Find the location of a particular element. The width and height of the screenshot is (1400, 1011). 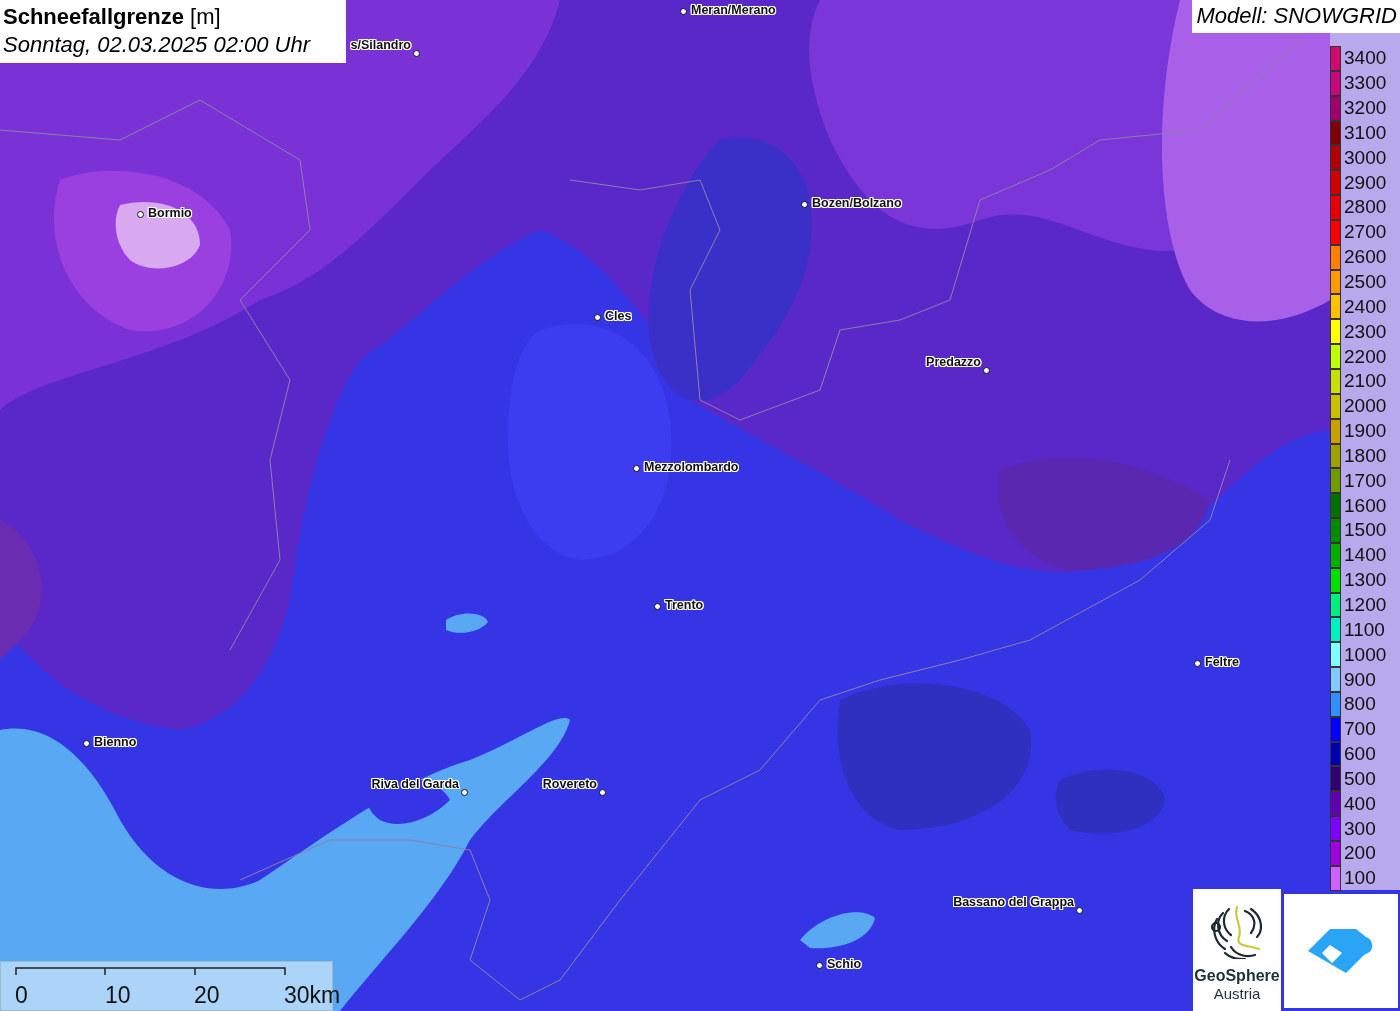

city-label: Mezzolombardo is located at coordinates (691, 467).